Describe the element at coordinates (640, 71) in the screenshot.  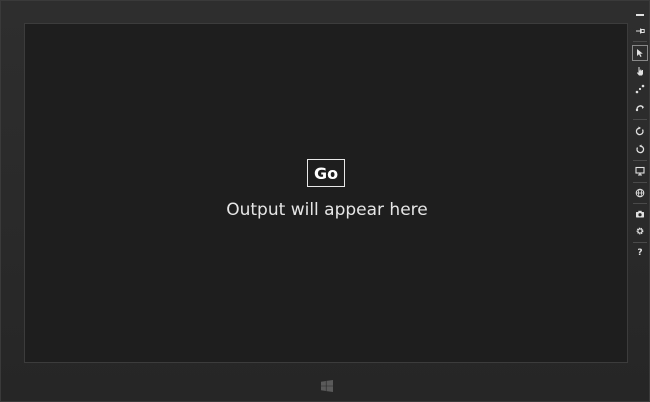
I see `touch-mode-icon` at that location.